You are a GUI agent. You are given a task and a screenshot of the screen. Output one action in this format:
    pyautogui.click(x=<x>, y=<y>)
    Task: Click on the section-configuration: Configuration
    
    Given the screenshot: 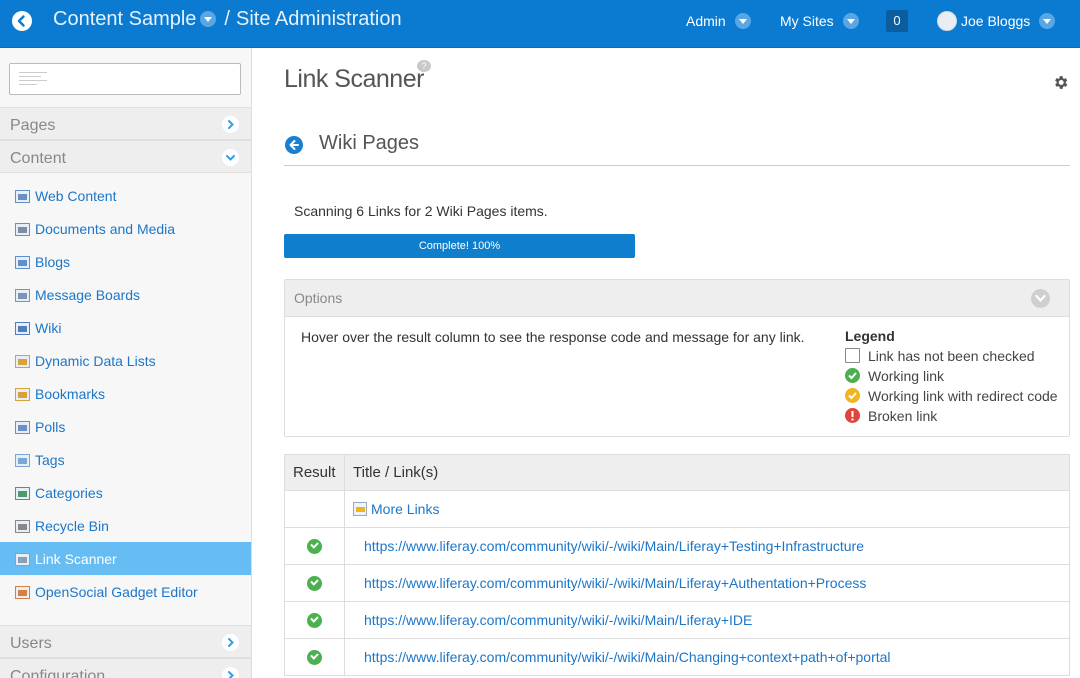 What is the action you would take?
    pyautogui.click(x=125, y=668)
    